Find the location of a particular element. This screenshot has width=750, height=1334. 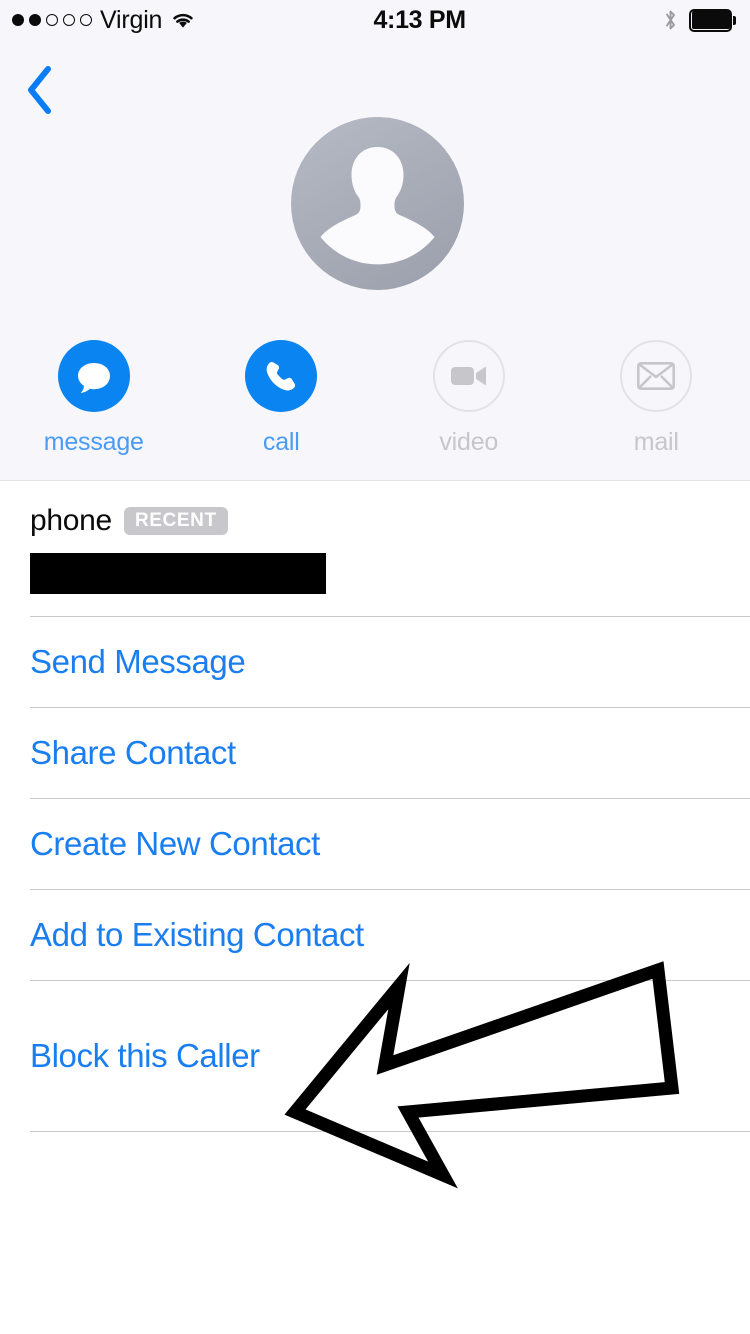

avatar is located at coordinates (377, 203).